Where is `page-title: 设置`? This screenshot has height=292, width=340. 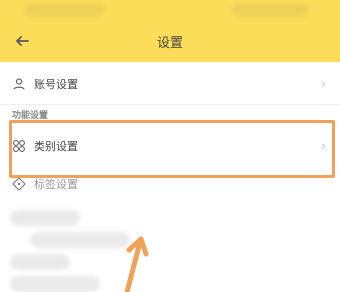 page-title: 设置 is located at coordinates (169, 43).